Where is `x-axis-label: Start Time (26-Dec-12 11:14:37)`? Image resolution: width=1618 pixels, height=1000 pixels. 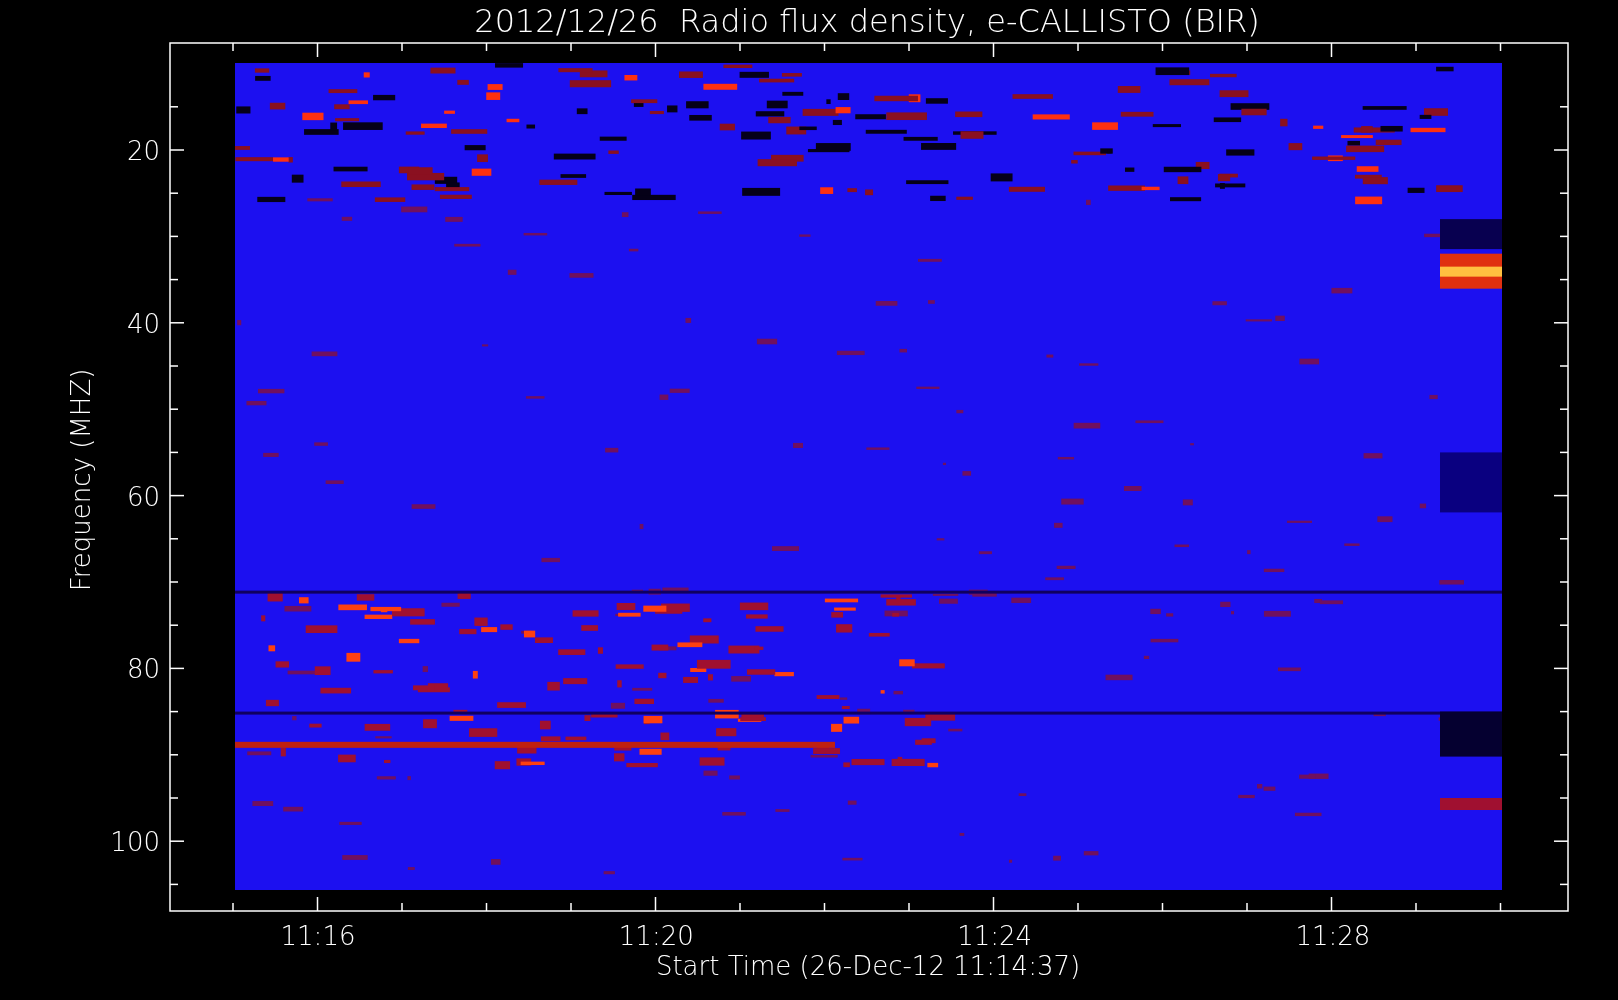
x-axis-label: Start Time (26-Dec-12 11:14:37) is located at coordinates (868, 966).